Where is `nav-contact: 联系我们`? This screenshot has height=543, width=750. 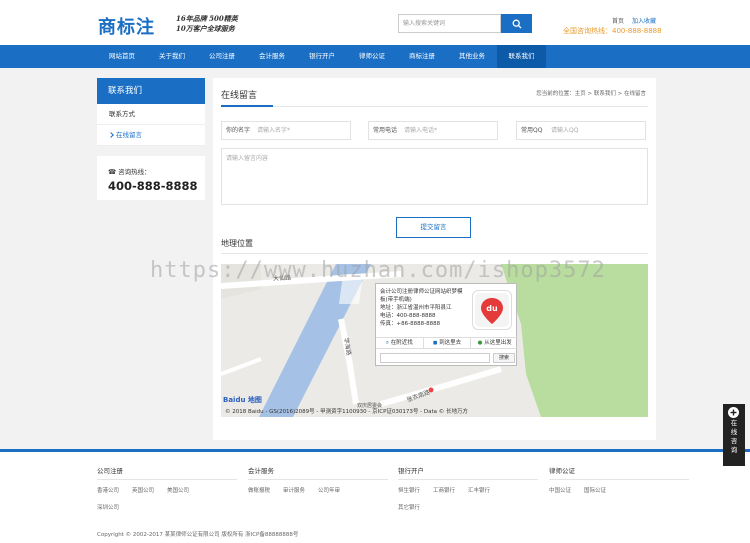 nav-contact: 联系我们 is located at coordinates (521, 56).